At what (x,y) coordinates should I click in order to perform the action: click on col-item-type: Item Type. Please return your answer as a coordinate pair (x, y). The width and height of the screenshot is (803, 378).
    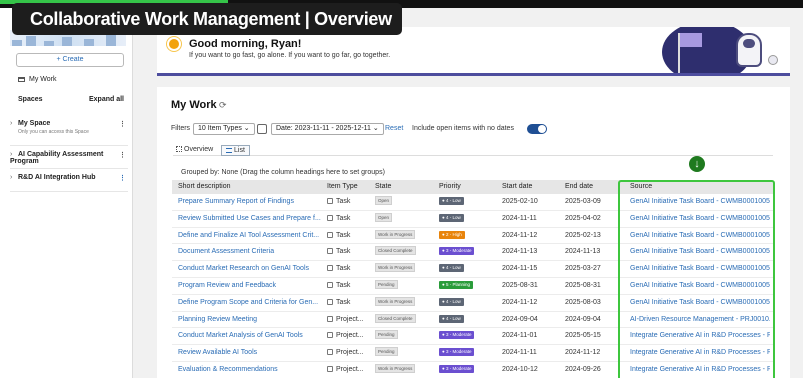
    Looking at the image, I should click on (342, 187).